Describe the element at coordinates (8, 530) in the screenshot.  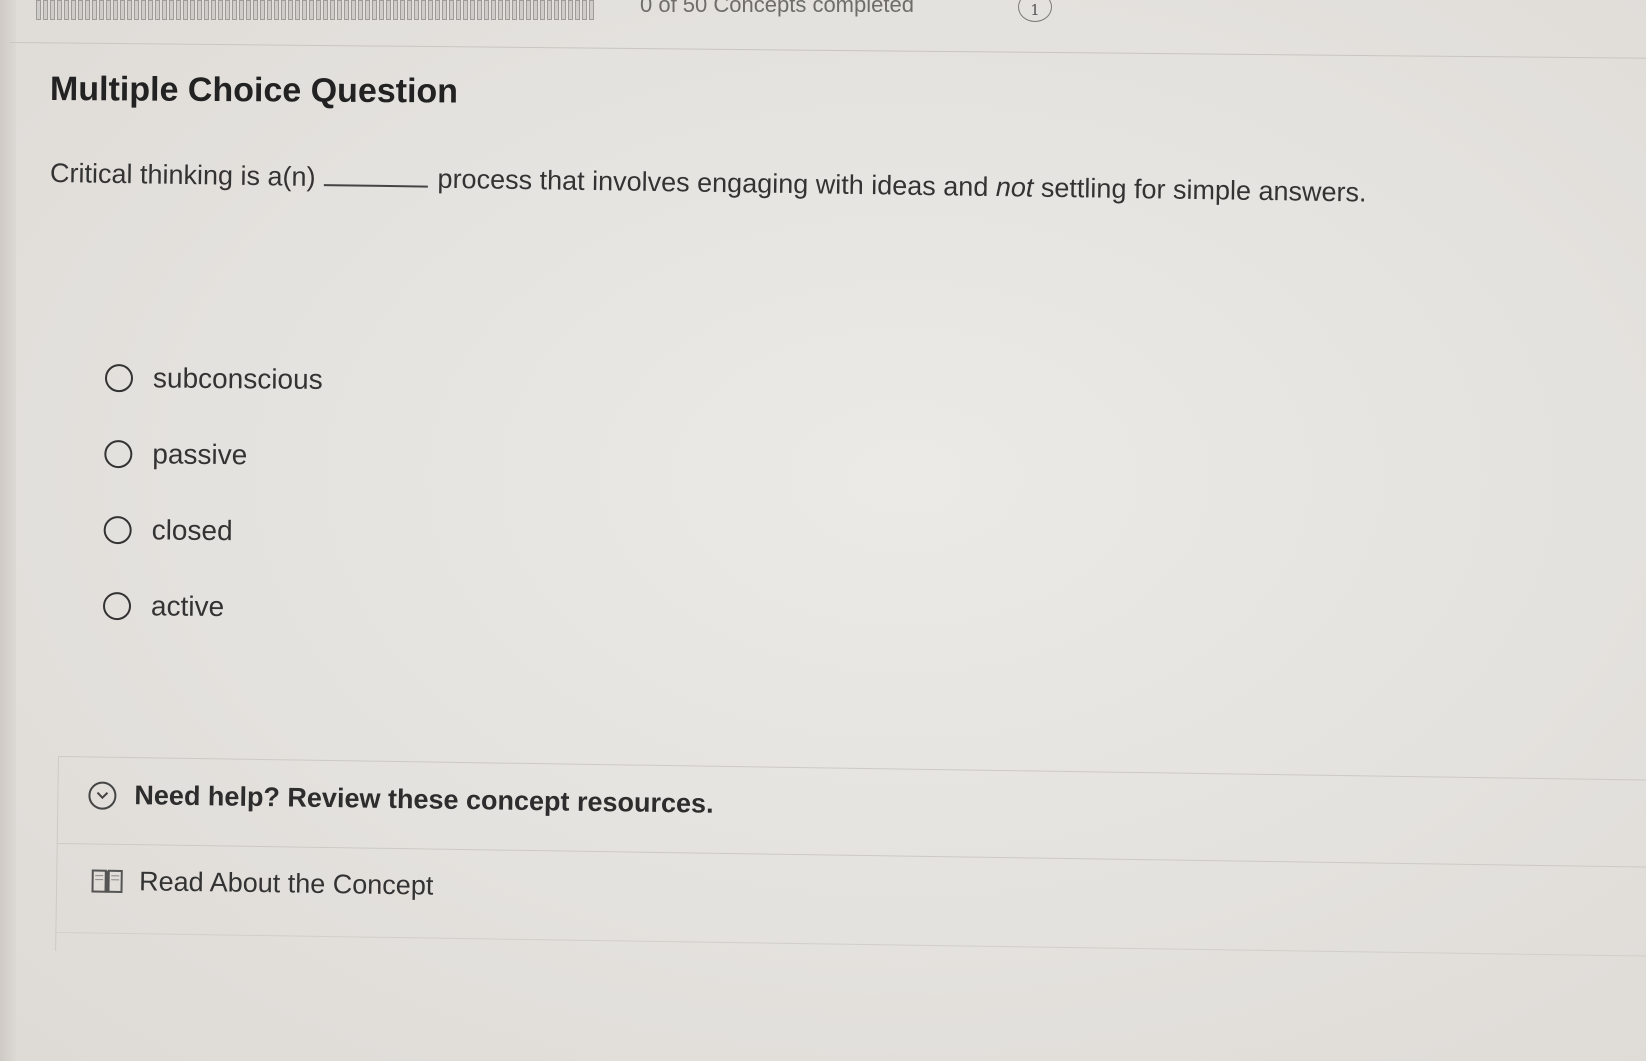
I see `window-edge` at that location.